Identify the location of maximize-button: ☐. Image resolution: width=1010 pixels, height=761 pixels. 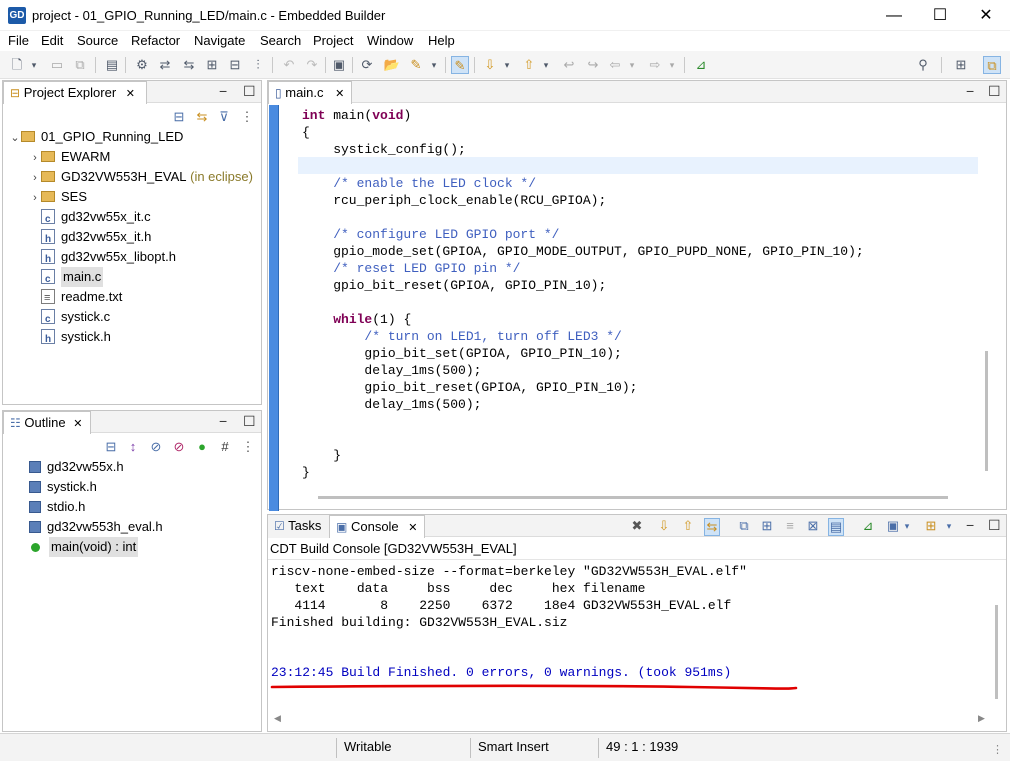
(940, 15).